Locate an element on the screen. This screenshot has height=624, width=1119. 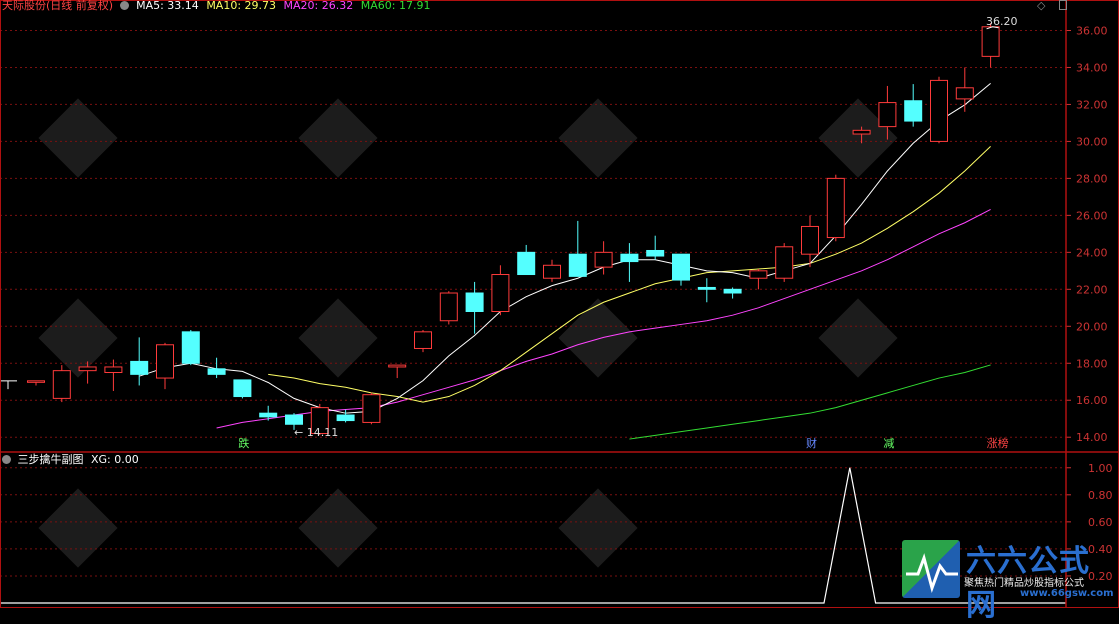
axis-tick-label: 30.00 is located at coordinates (1092, 141).